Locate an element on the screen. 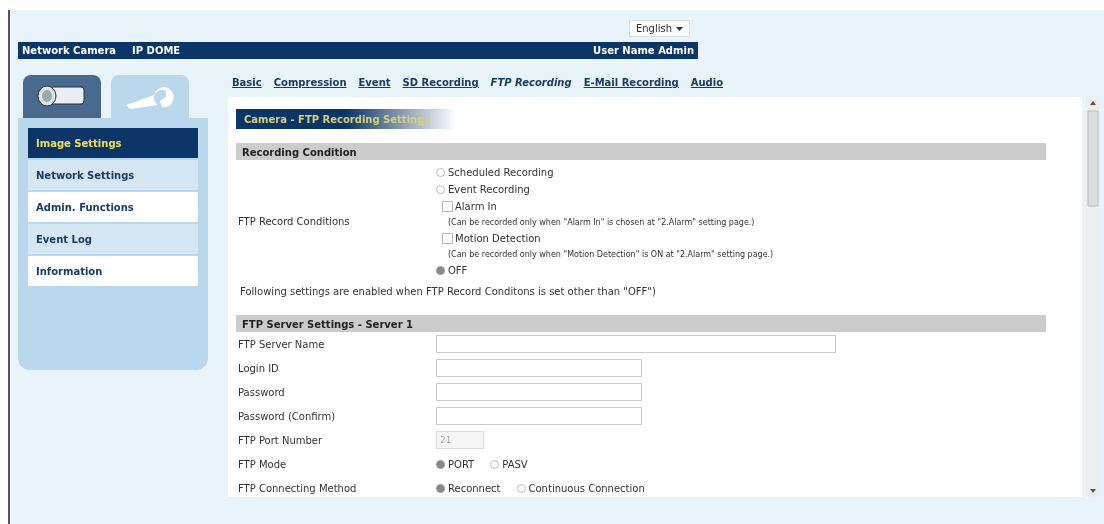 The height and width of the screenshot is (524, 1104). option-label: PASV is located at coordinates (515, 464).